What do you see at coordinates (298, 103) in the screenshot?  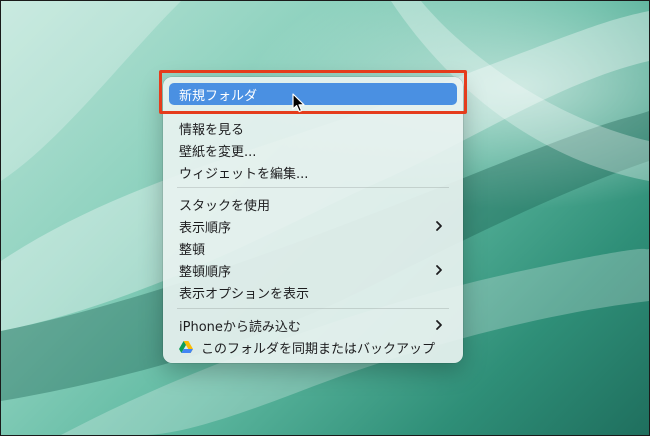 I see `mouse-pointer-icon` at bounding box center [298, 103].